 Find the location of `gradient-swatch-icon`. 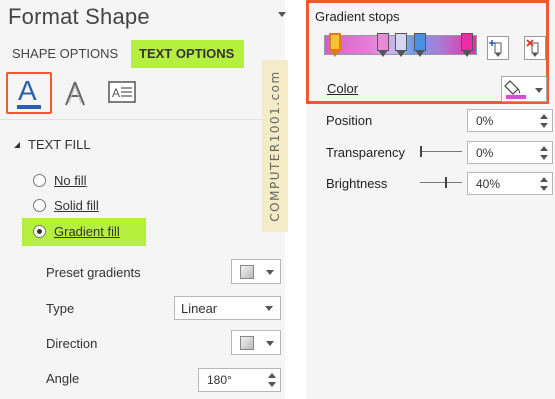

gradient-swatch-icon is located at coordinates (247, 272).